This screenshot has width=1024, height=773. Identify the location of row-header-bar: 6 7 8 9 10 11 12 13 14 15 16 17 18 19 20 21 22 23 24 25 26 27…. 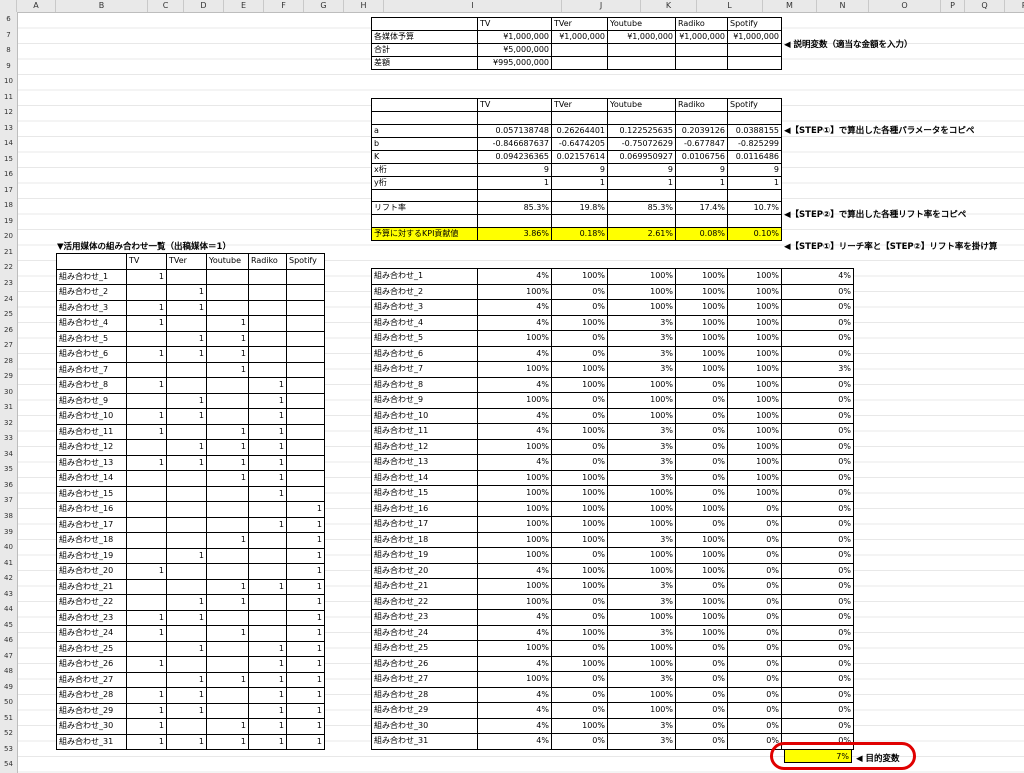
(9, 392).